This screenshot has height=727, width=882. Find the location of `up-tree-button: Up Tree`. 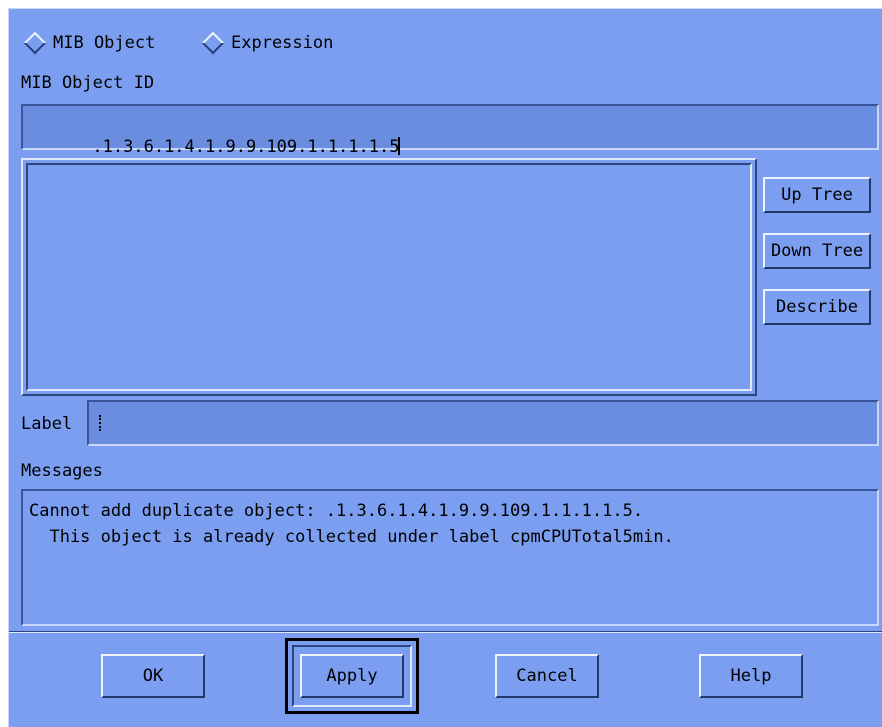

up-tree-button: Up Tree is located at coordinates (817, 195).